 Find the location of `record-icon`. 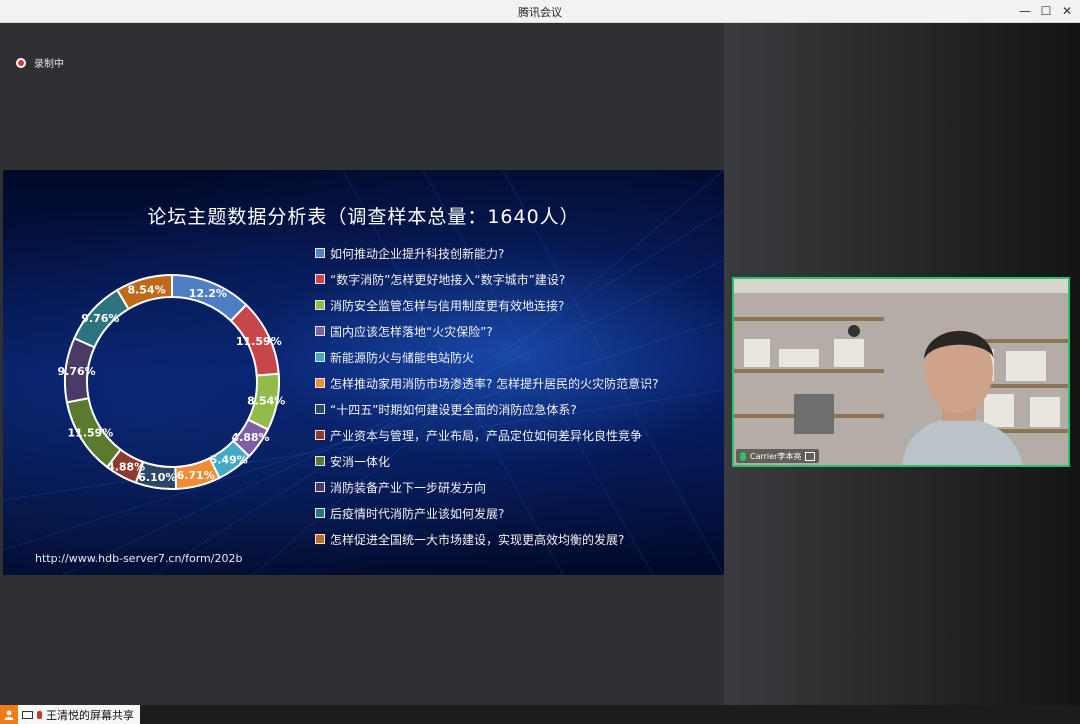

record-icon is located at coordinates (21, 62).